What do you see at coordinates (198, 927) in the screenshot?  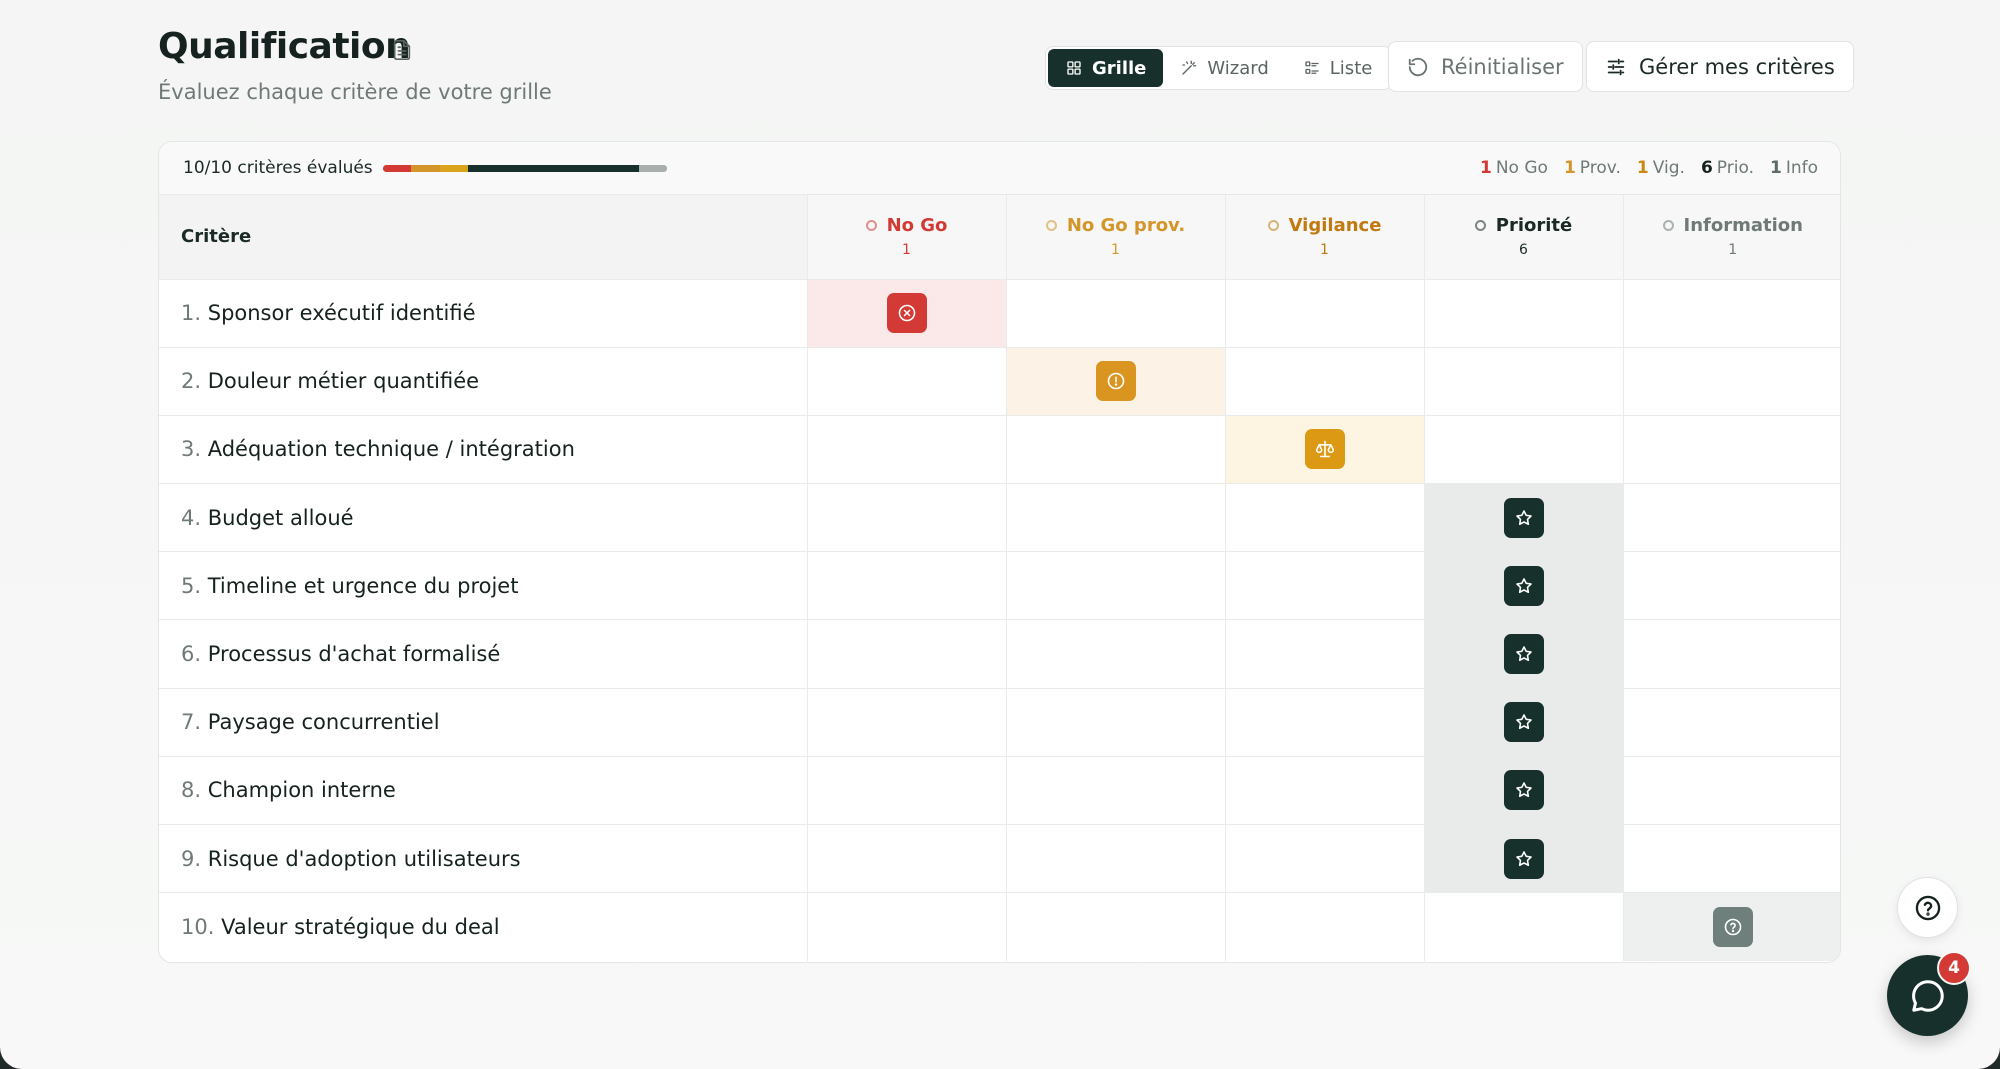 I see `criterion-number: 10.` at bounding box center [198, 927].